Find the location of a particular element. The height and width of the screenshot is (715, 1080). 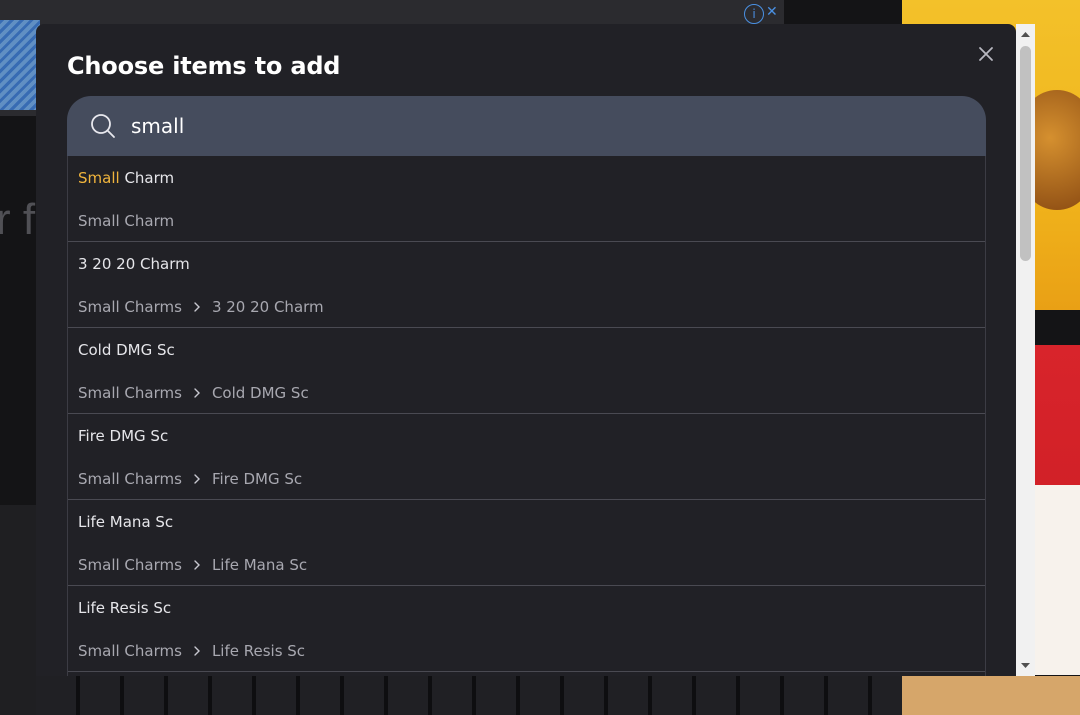

result-name-rest: 3 20 20 Charm is located at coordinates (134, 264).